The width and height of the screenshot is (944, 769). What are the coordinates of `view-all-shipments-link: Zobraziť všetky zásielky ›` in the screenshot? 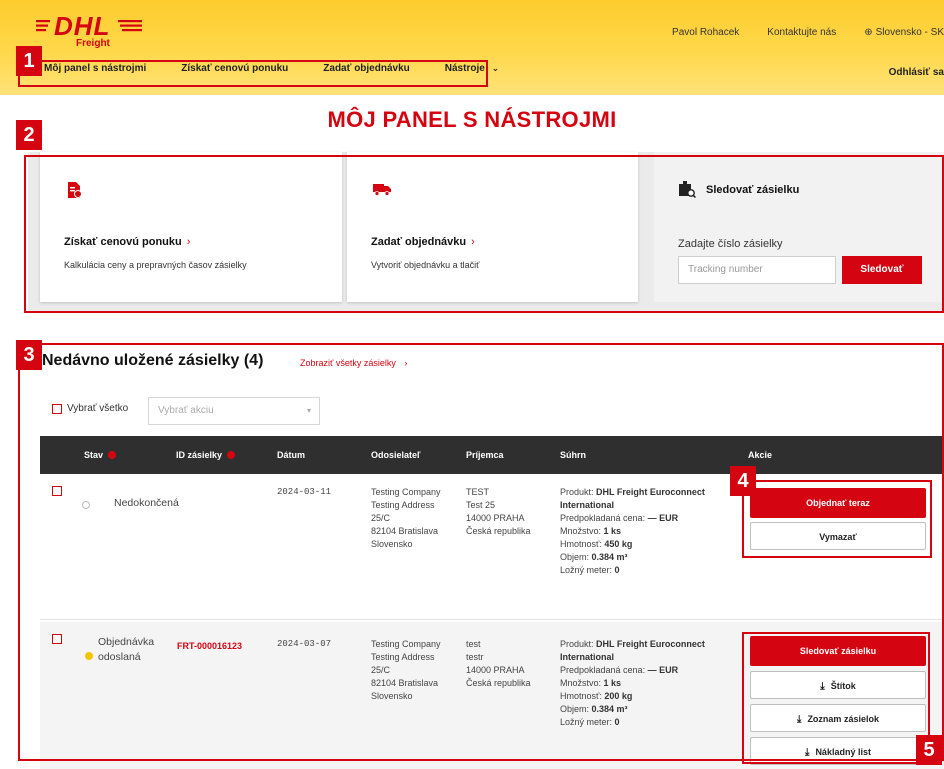 It's located at (353, 363).